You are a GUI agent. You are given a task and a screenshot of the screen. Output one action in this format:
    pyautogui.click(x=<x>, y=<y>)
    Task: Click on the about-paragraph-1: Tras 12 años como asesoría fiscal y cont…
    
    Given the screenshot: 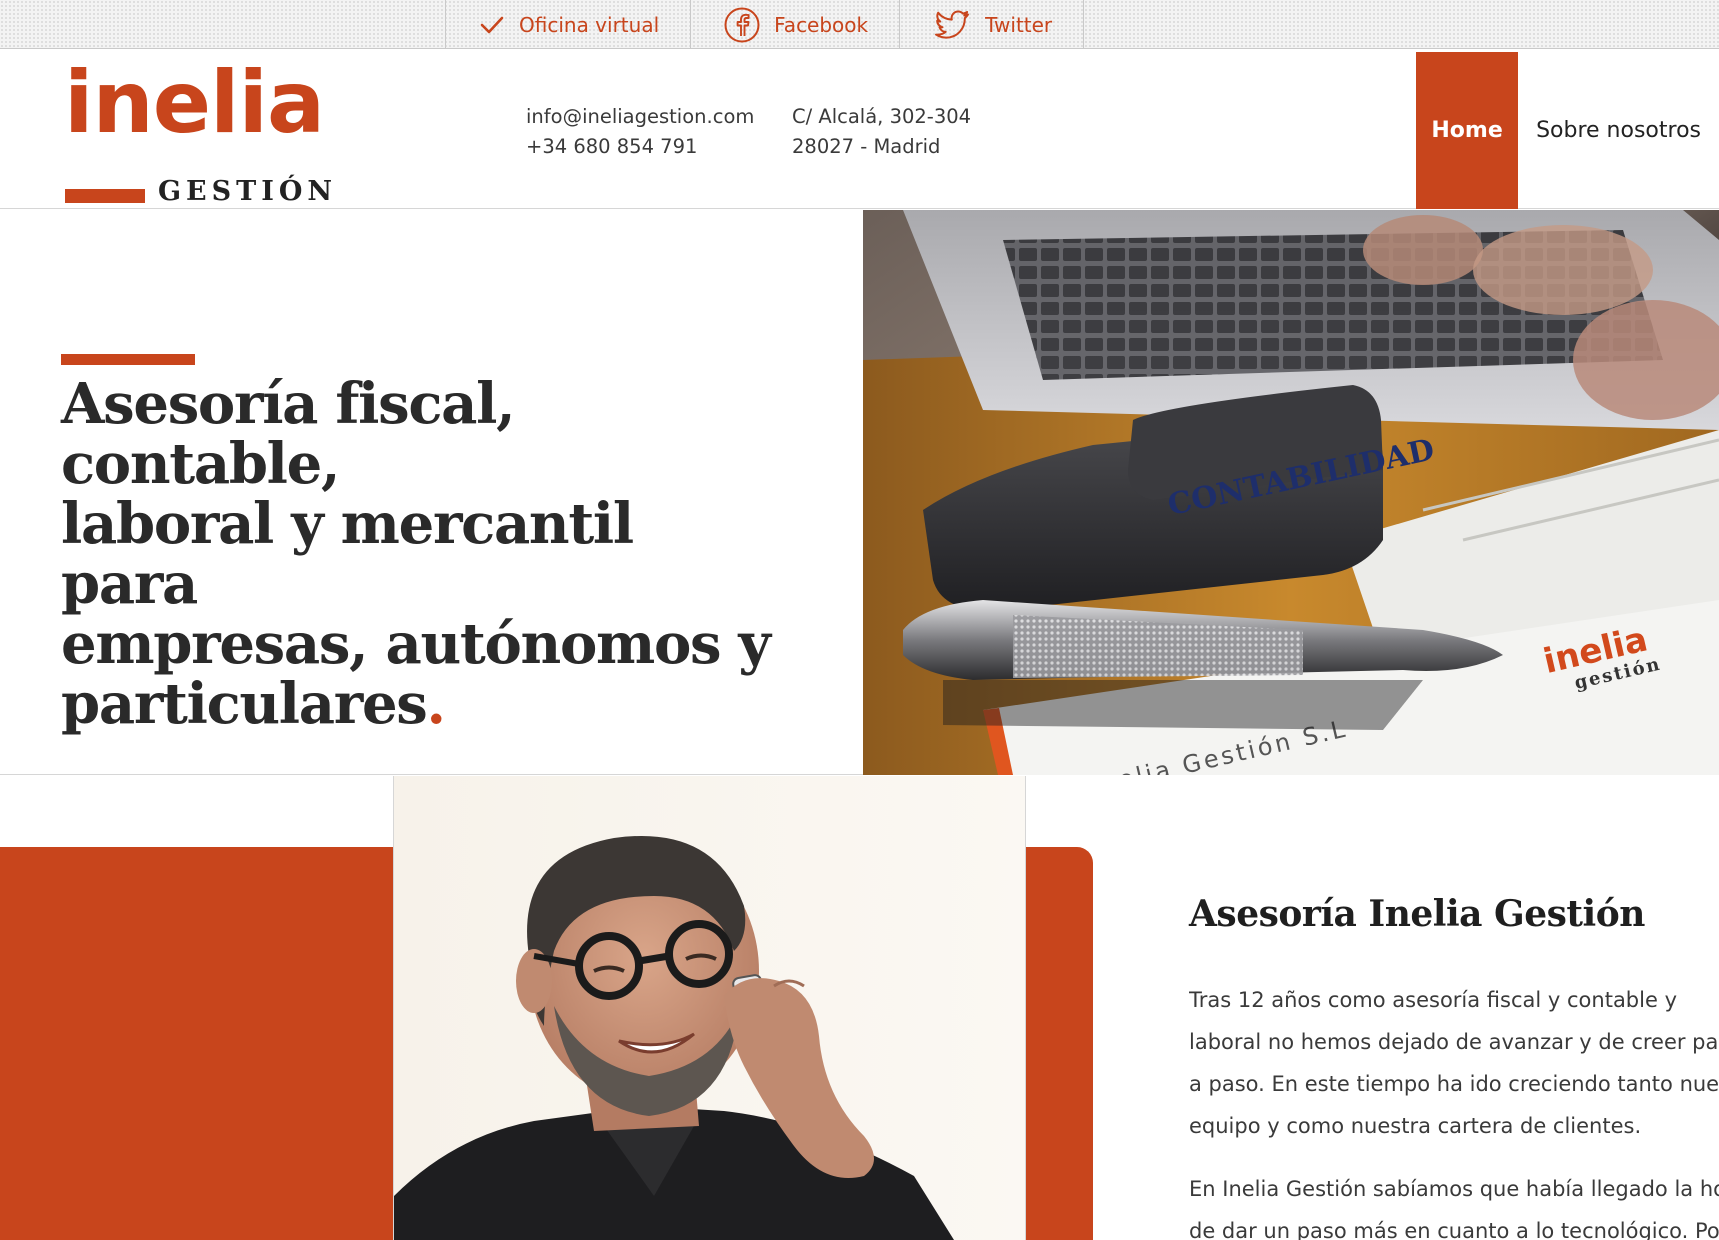 What is the action you would take?
    pyautogui.click(x=1454, y=1063)
    